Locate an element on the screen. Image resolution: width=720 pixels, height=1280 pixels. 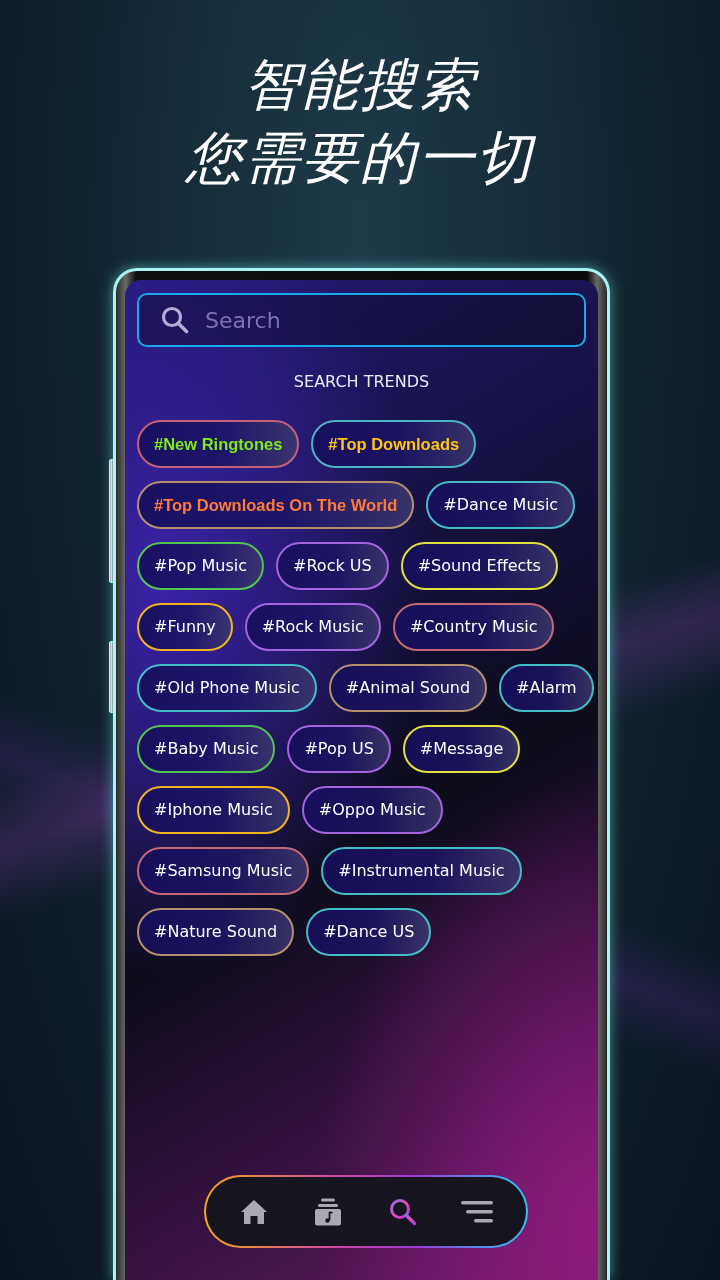
trend-tag: #Sound Effects is located at coordinates (479, 566).